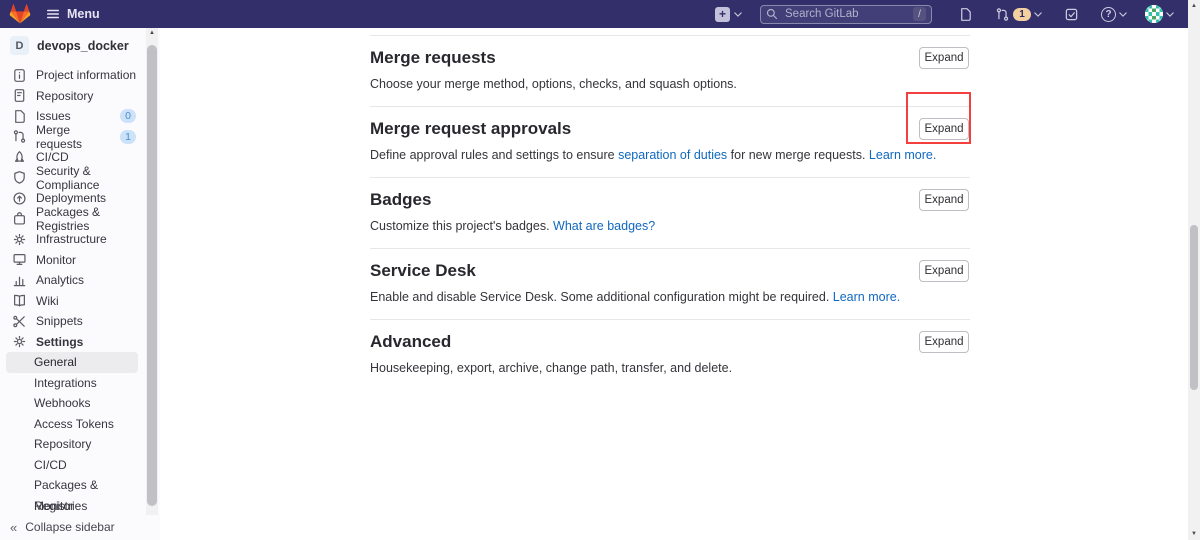 The image size is (1200, 540). What do you see at coordinates (72, 362) in the screenshot?
I see `sidebar-subitem-general: General` at bounding box center [72, 362].